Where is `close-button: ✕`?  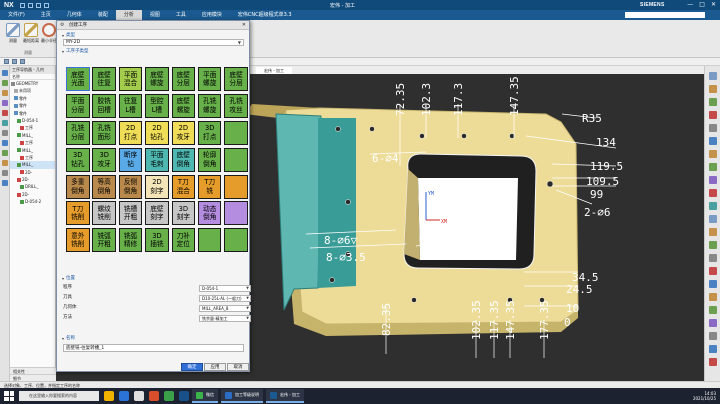
close-button: ✕ is located at coordinates (713, 4).